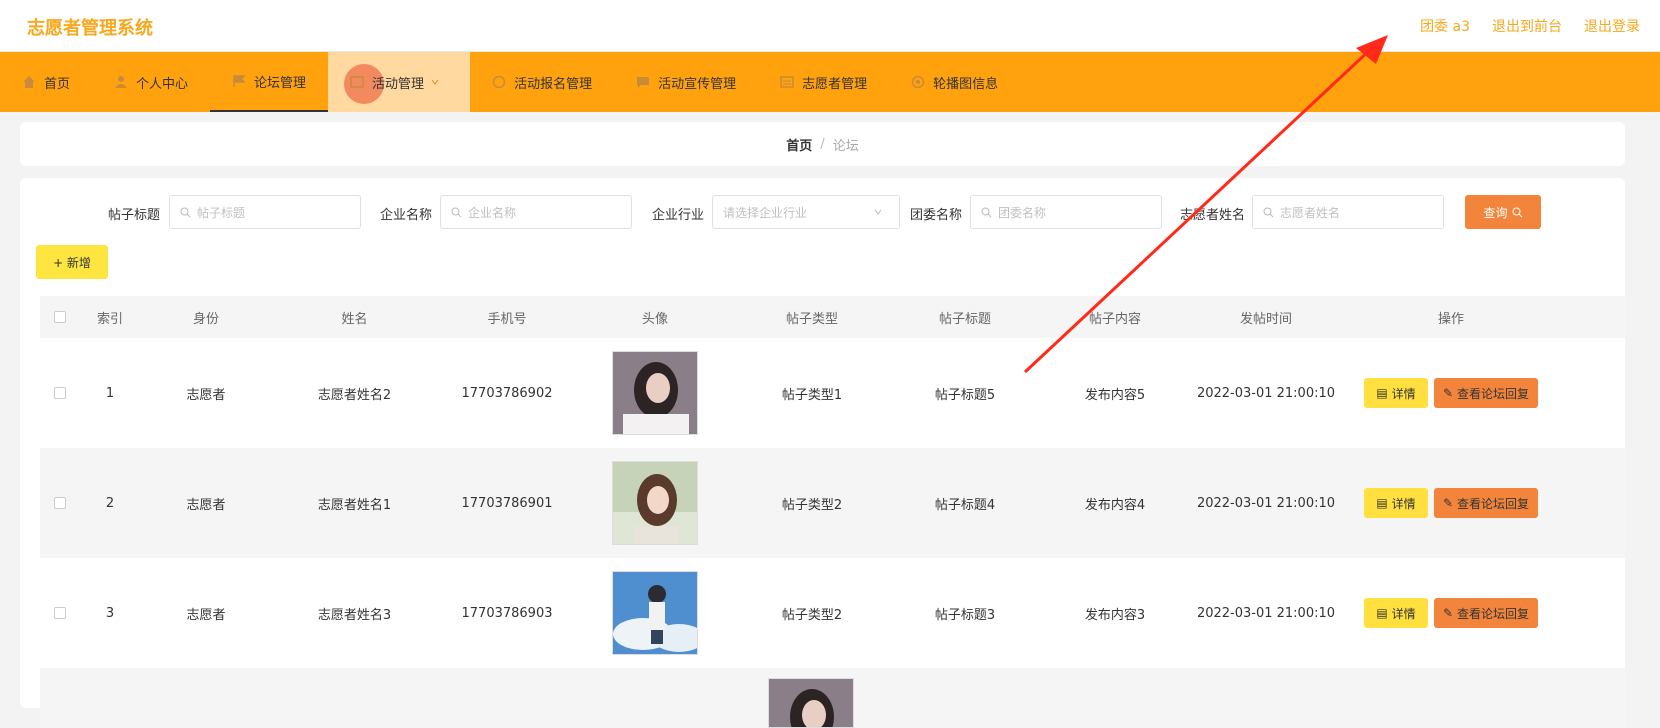  Describe the element at coordinates (399, 82) in the screenshot. I see `nav-item-activity: 活动管理` at that location.